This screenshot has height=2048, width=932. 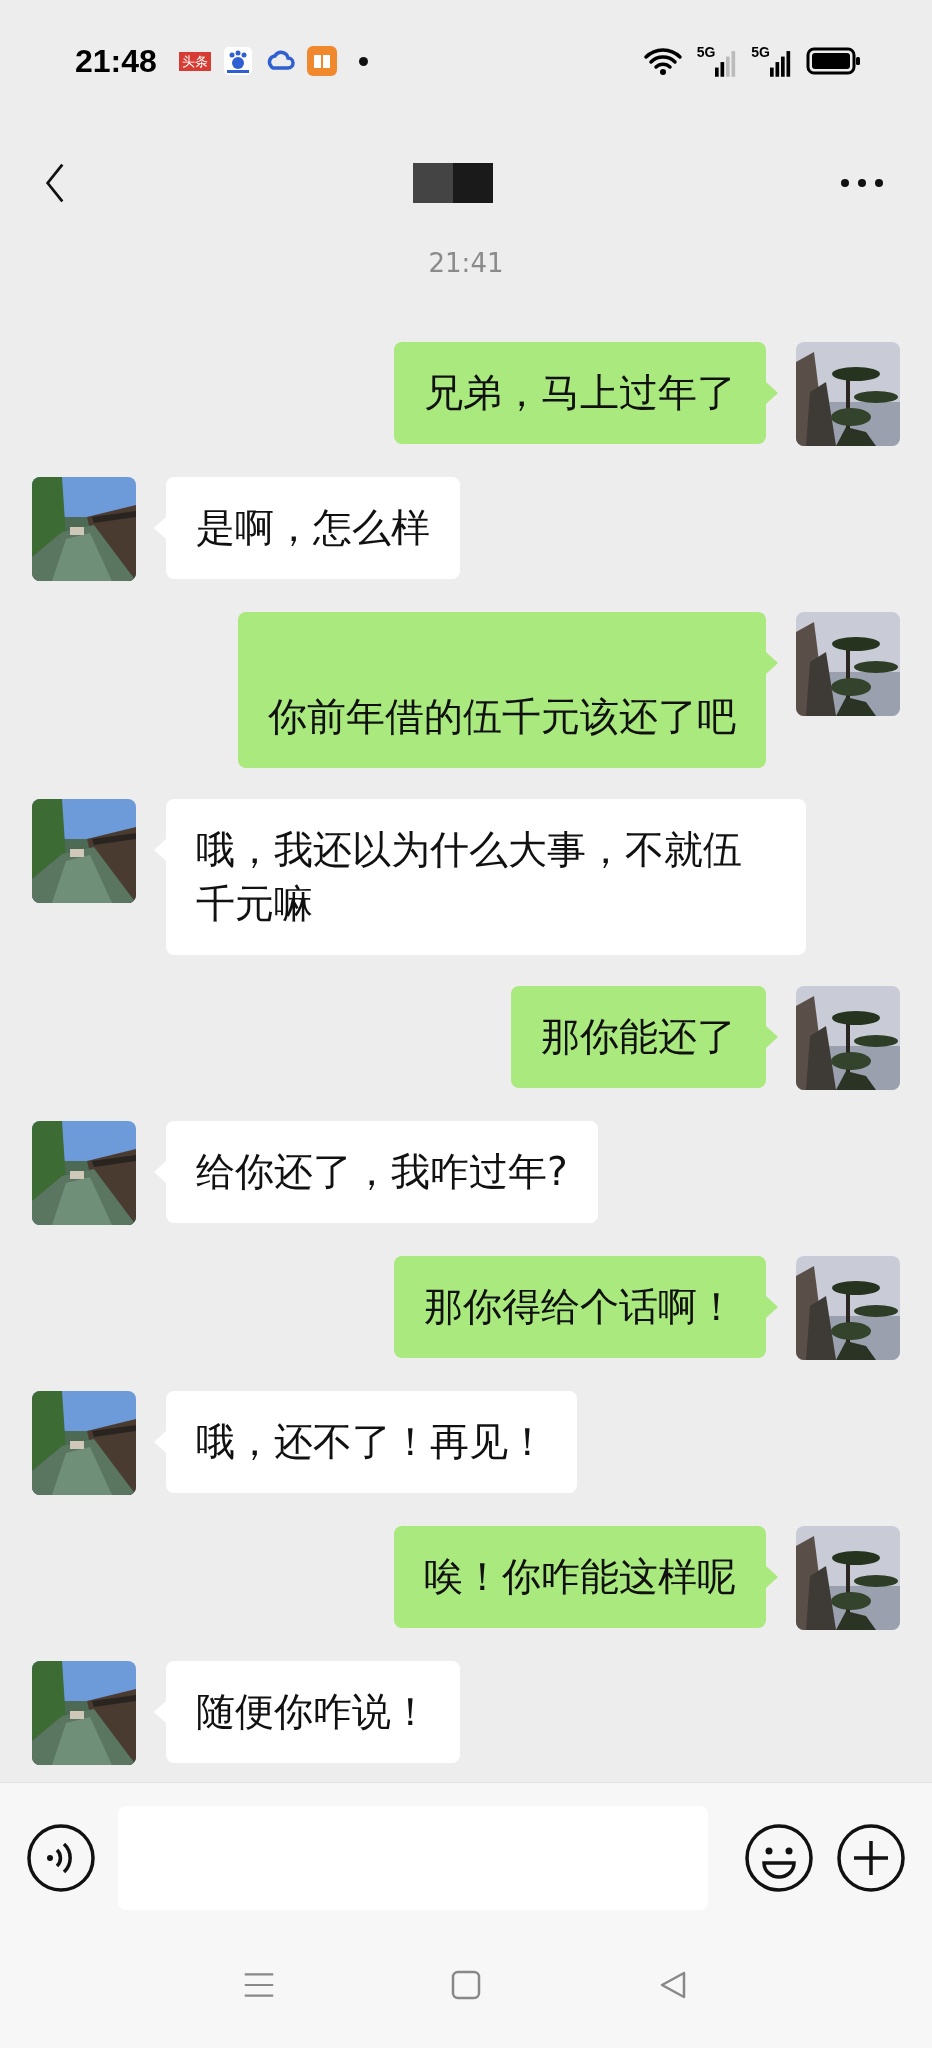 I want to click on battery-icon, so click(x=834, y=61).